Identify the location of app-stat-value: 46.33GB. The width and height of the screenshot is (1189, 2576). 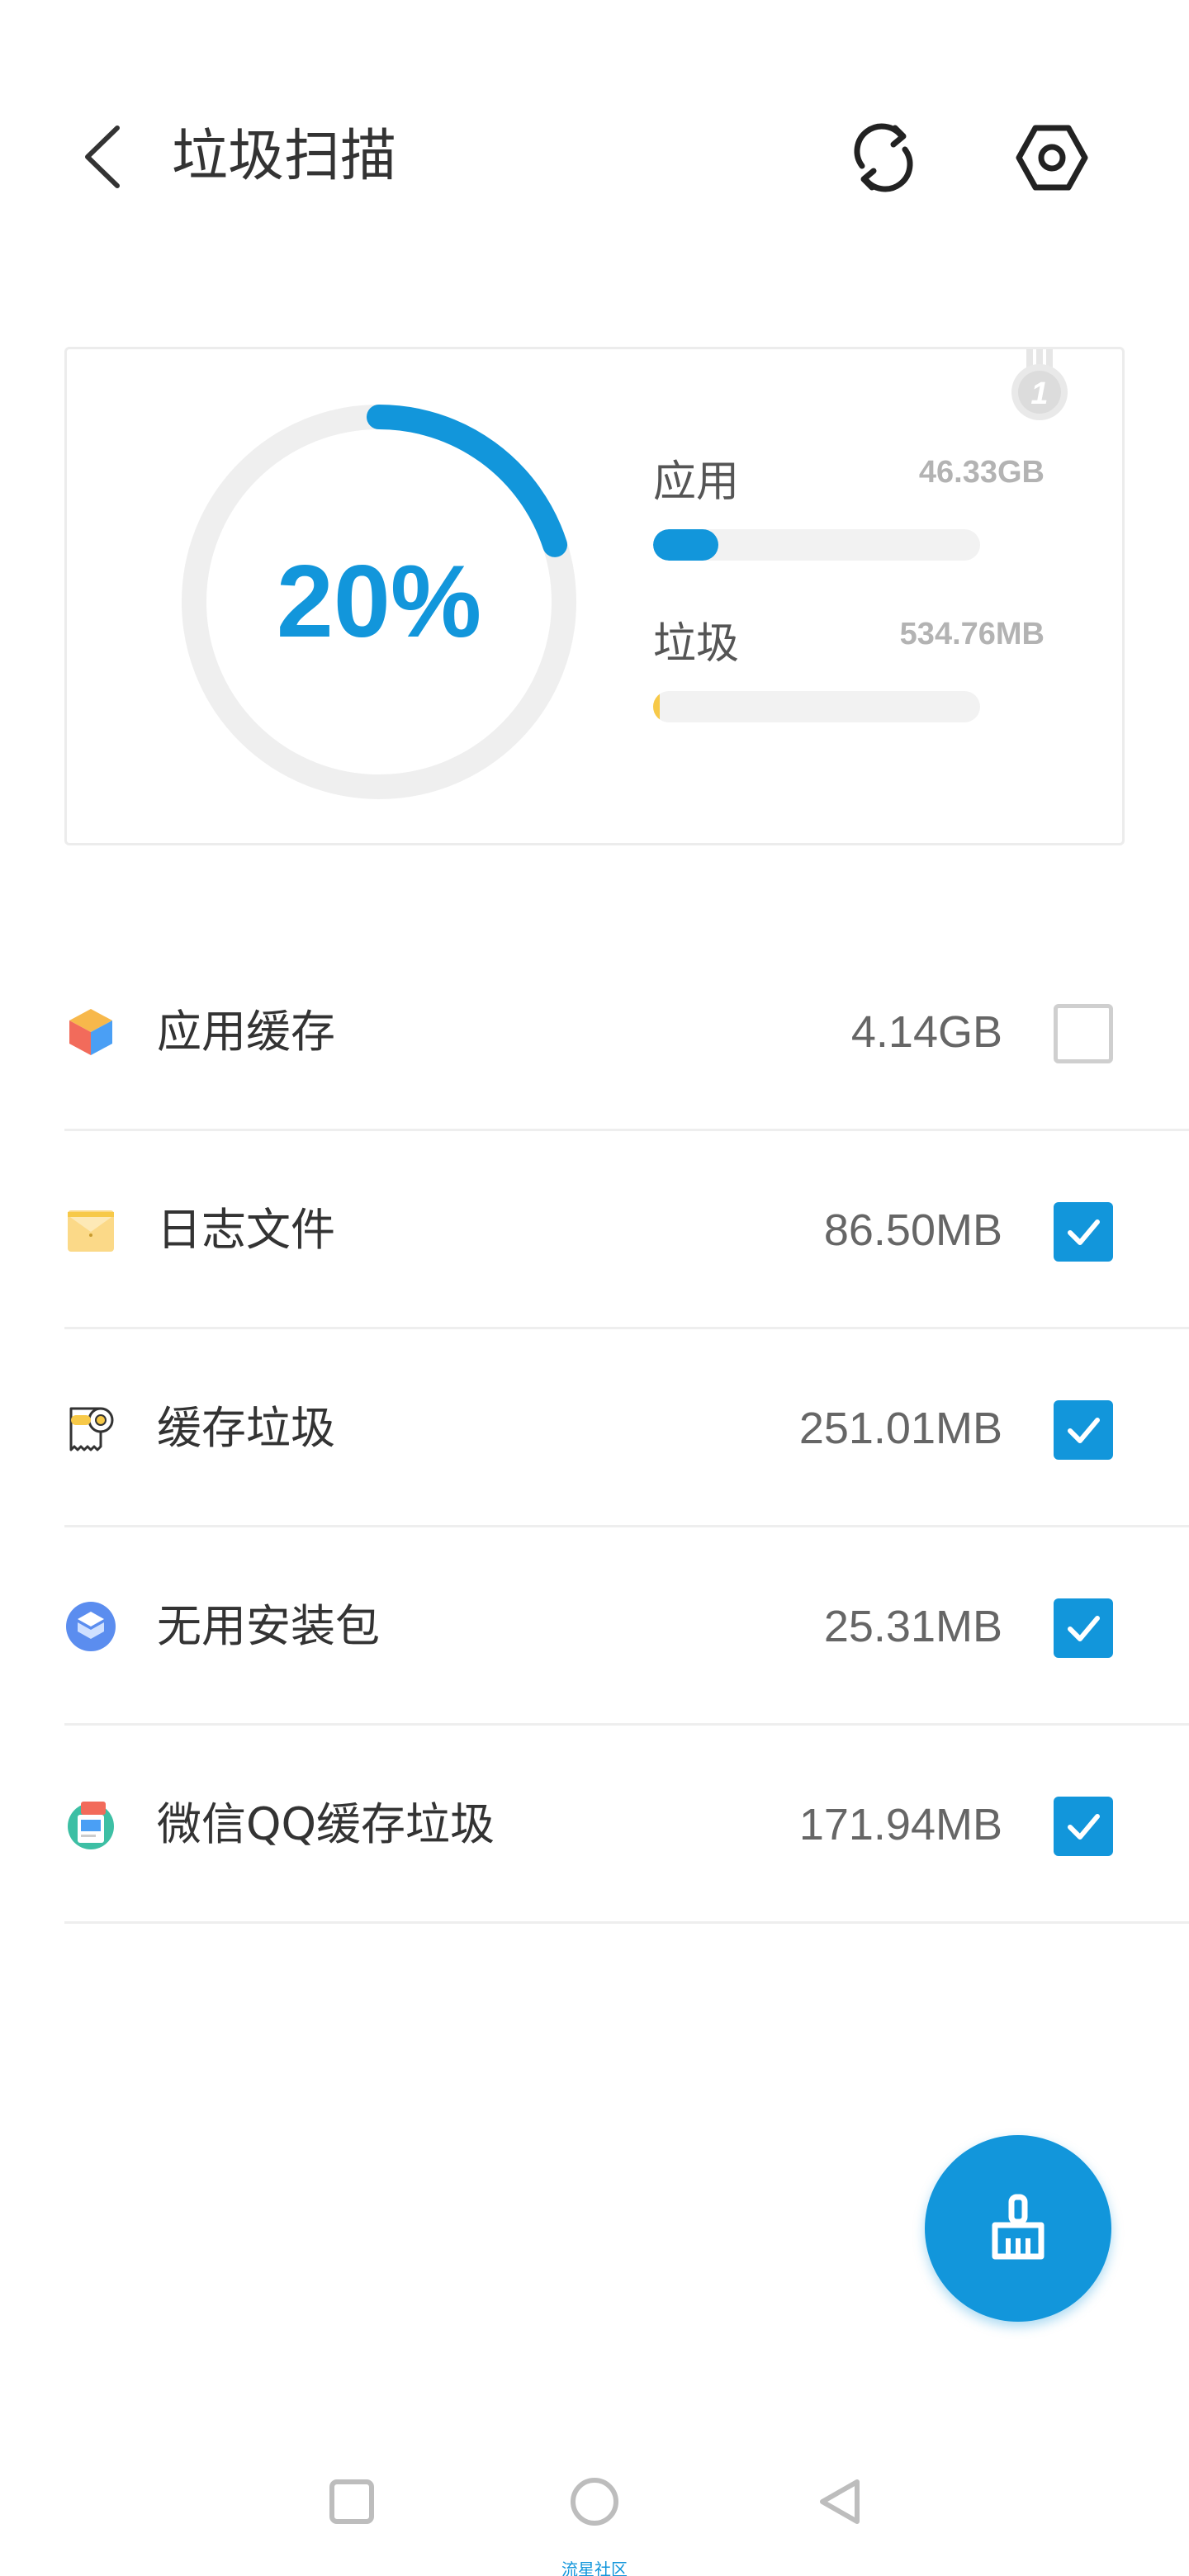
(981, 472).